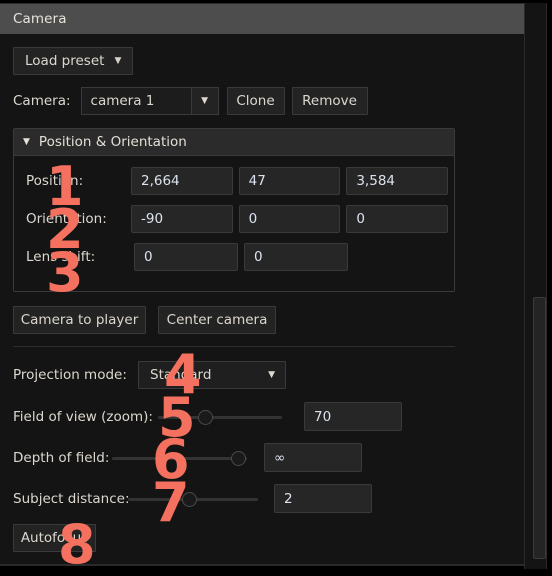 The width and height of the screenshot is (552, 576). I want to click on remove-button: Remove, so click(329, 101).